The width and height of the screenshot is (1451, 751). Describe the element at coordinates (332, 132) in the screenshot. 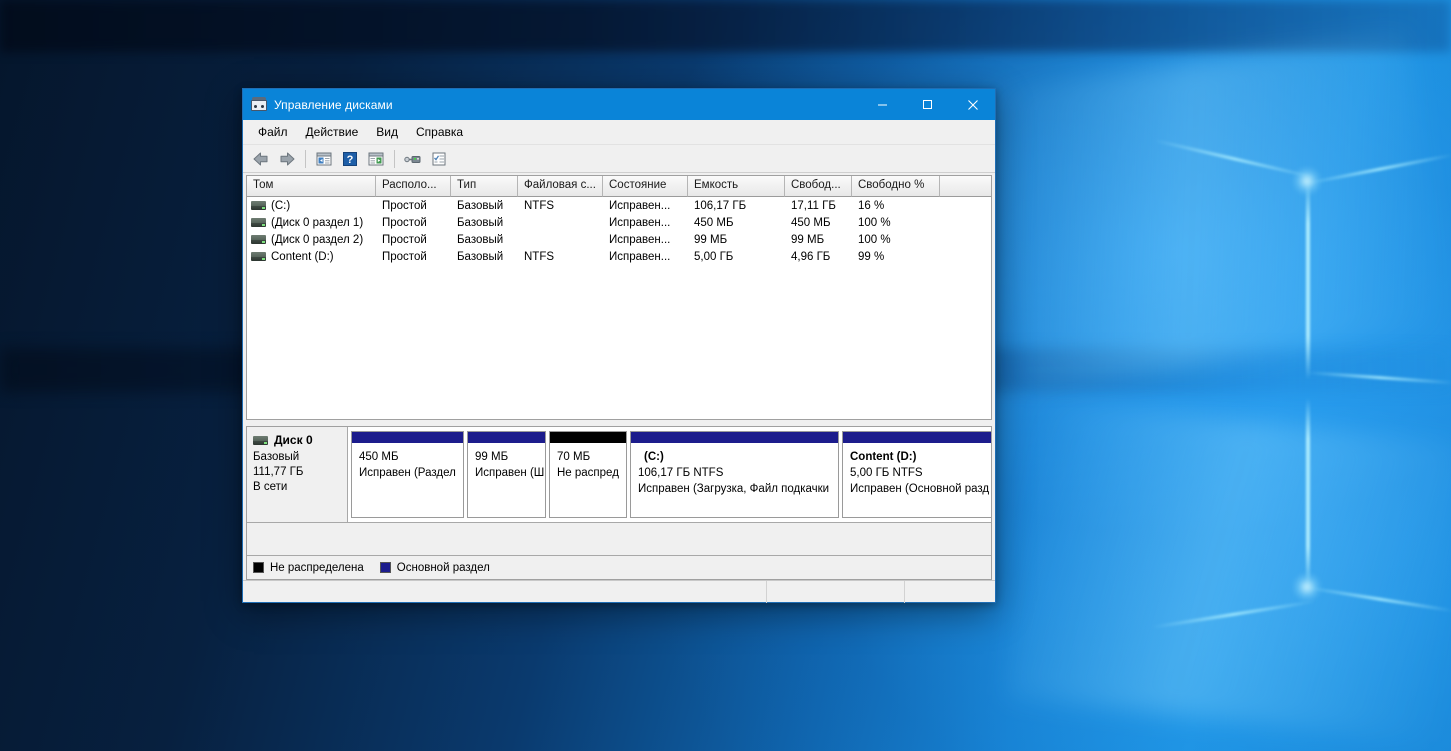

I see `menu-item-action: Действие` at that location.